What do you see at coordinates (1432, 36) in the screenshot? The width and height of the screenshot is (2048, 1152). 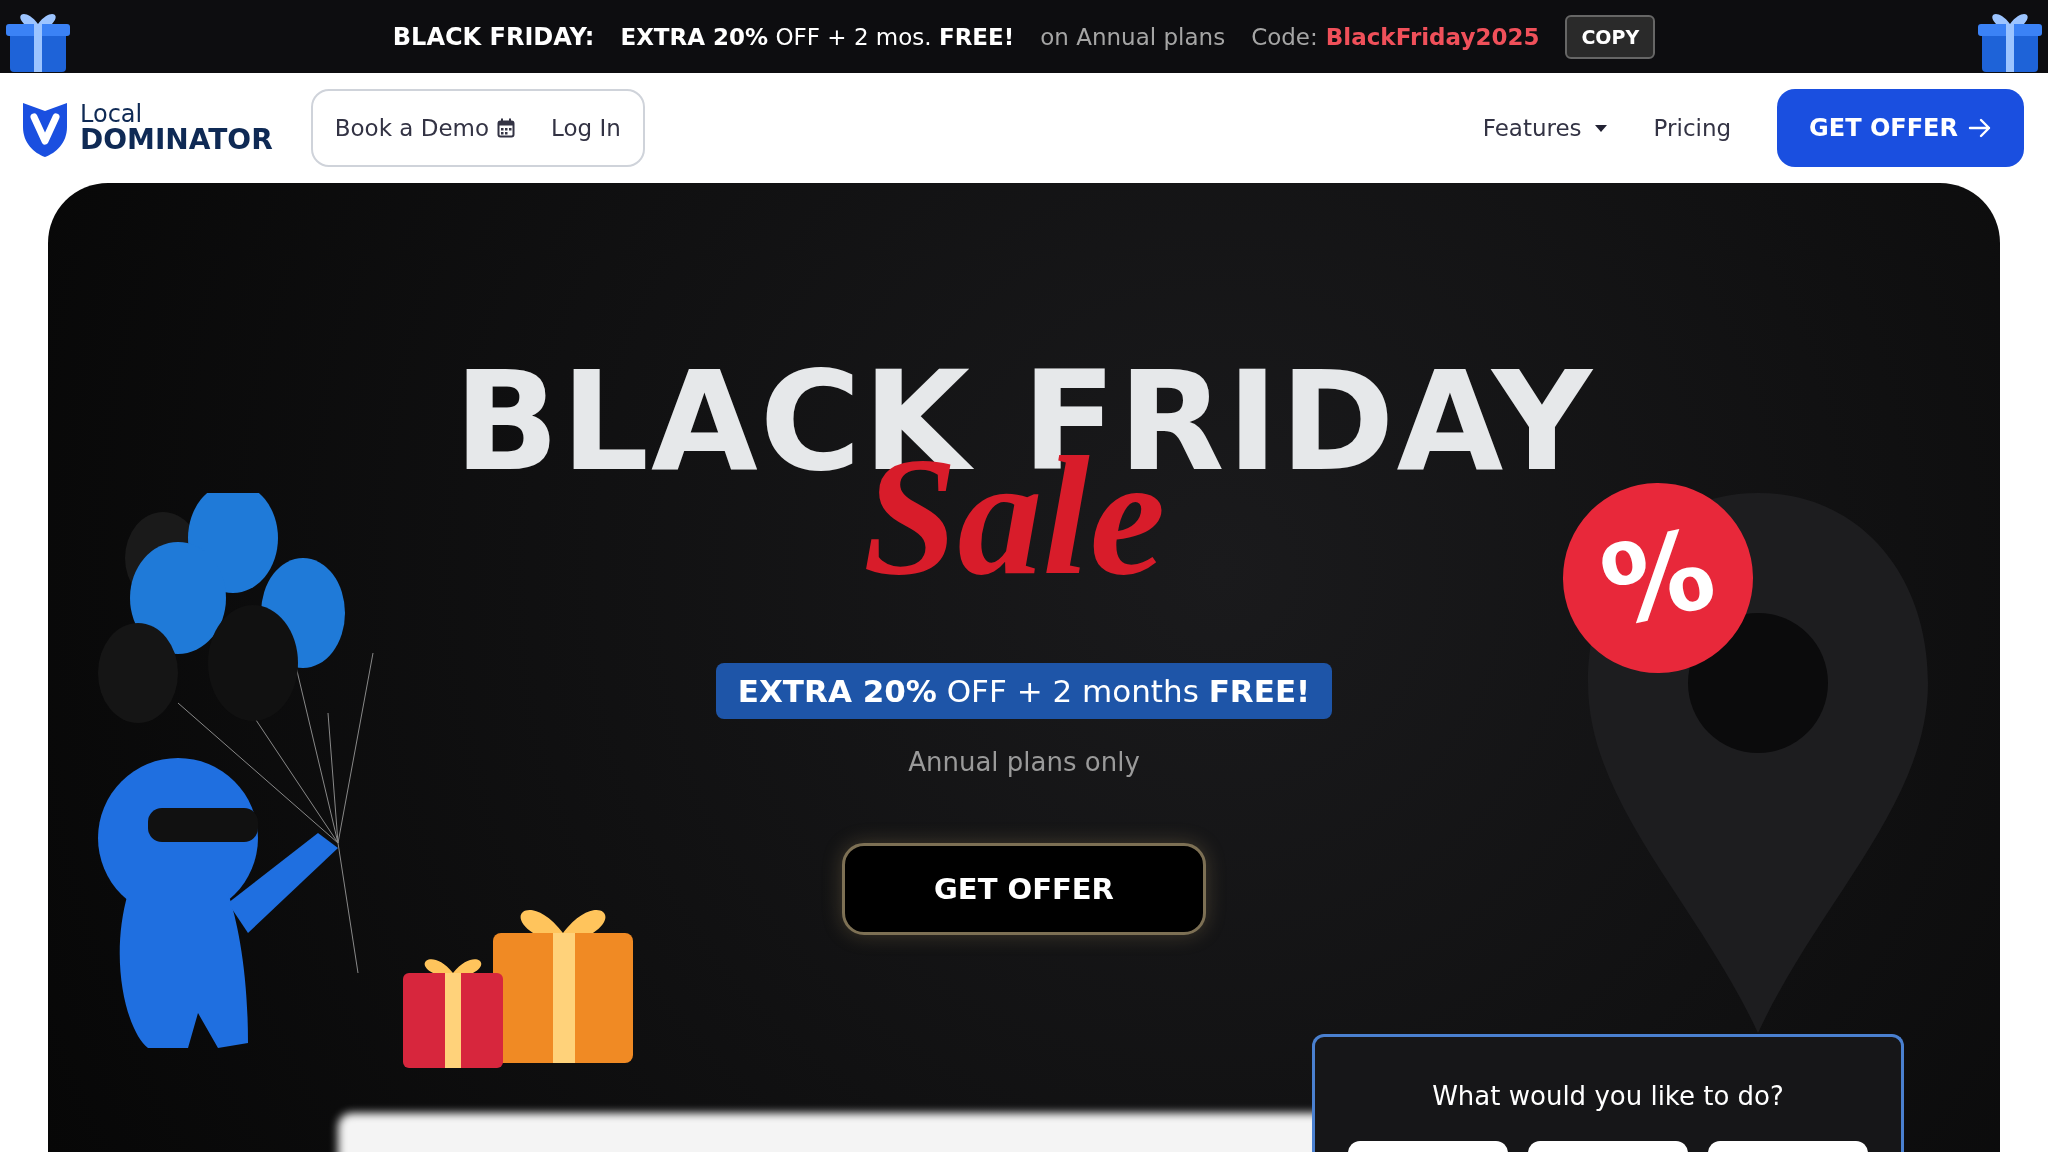 I see `promo-code: BlackFriday2025` at bounding box center [1432, 36].